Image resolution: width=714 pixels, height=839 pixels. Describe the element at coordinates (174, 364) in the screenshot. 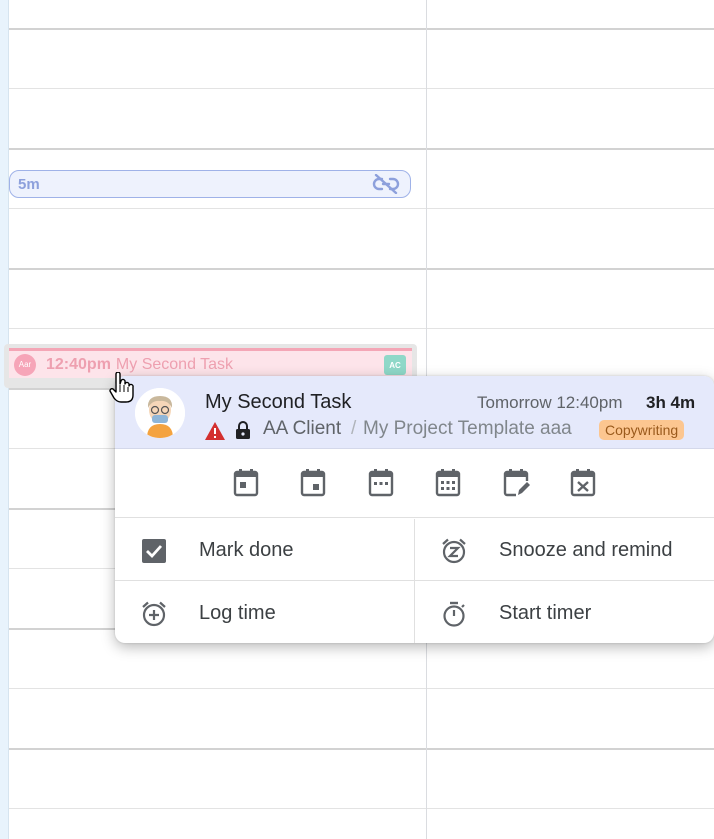

I see `task-event-title: My Second Task` at that location.